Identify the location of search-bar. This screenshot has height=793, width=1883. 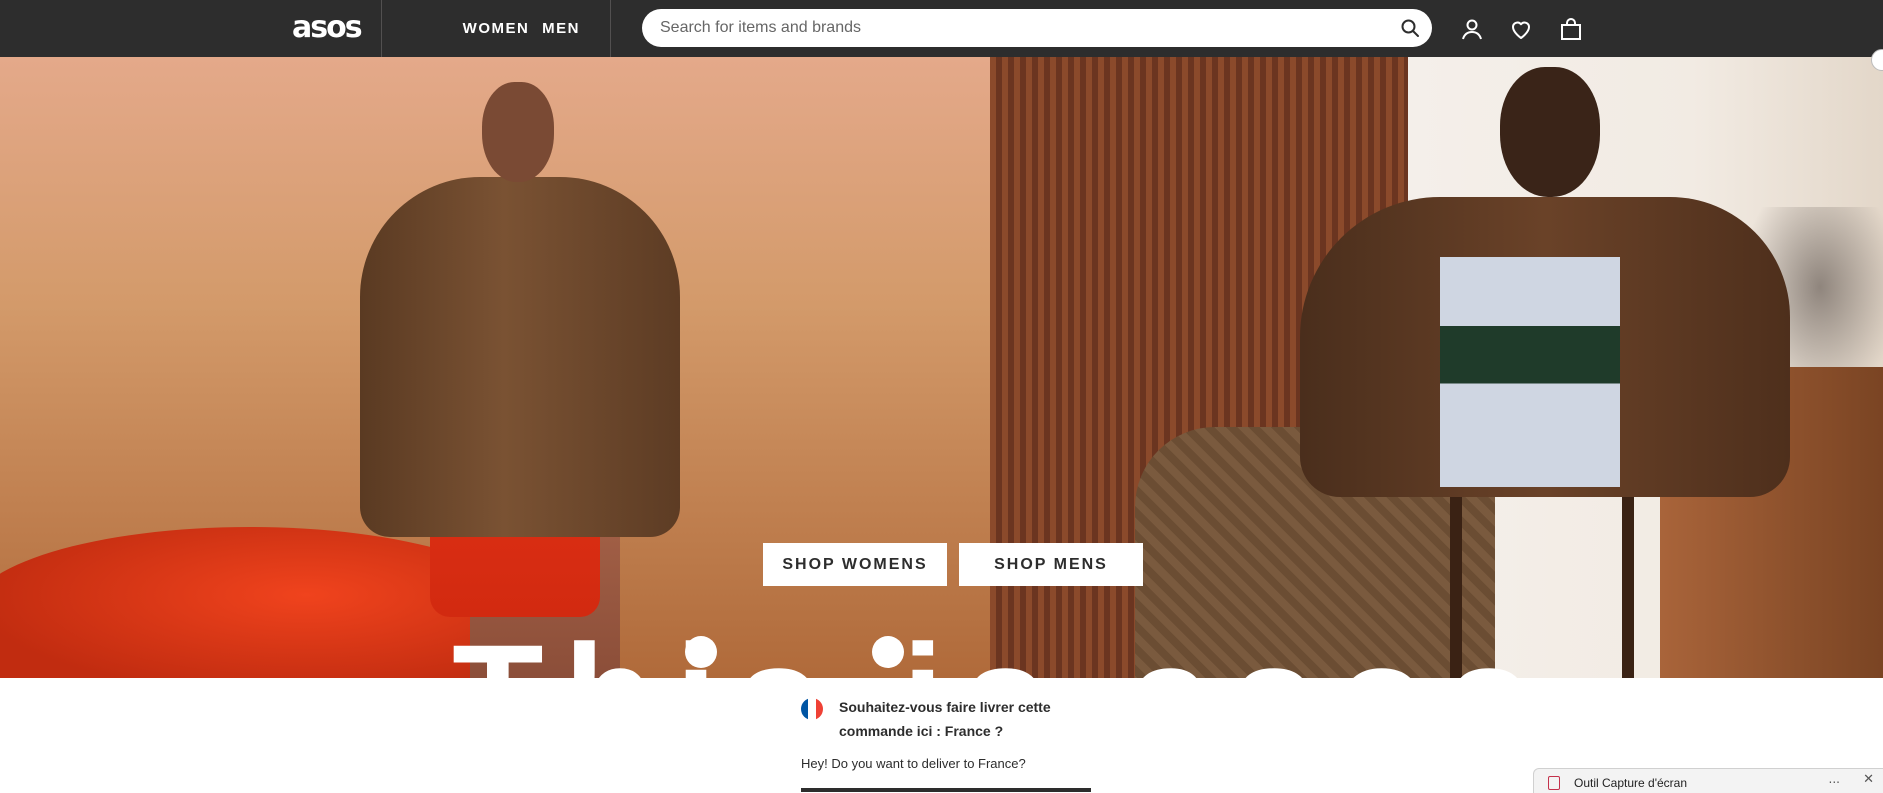
(1037, 28).